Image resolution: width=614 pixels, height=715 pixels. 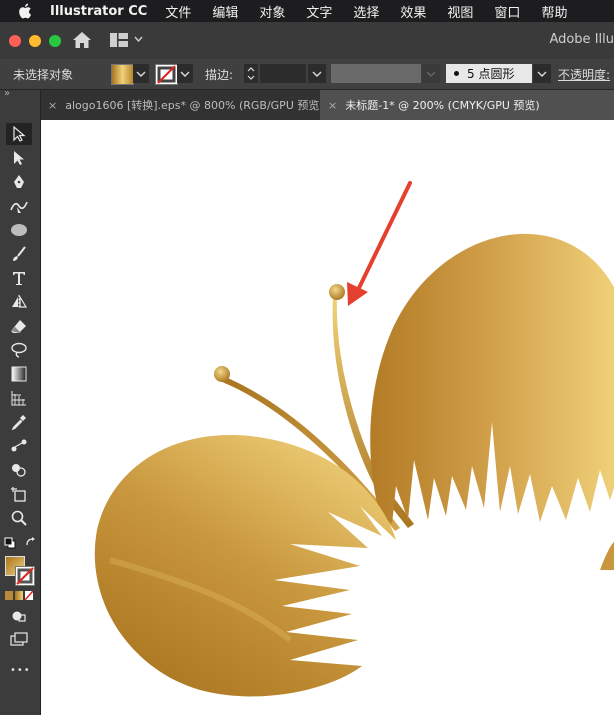 I want to click on fill-dropdown, so click(x=141, y=73).